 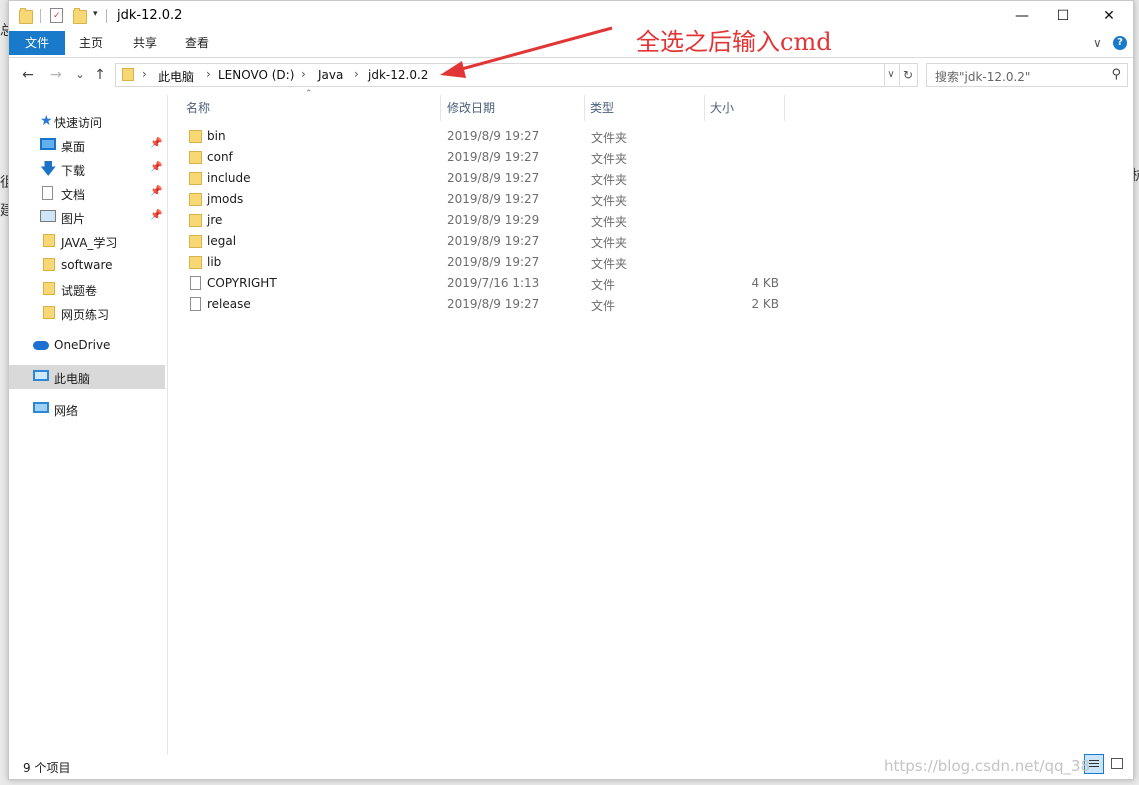 What do you see at coordinates (526, 52) in the screenshot?
I see `annotation-arrow` at bounding box center [526, 52].